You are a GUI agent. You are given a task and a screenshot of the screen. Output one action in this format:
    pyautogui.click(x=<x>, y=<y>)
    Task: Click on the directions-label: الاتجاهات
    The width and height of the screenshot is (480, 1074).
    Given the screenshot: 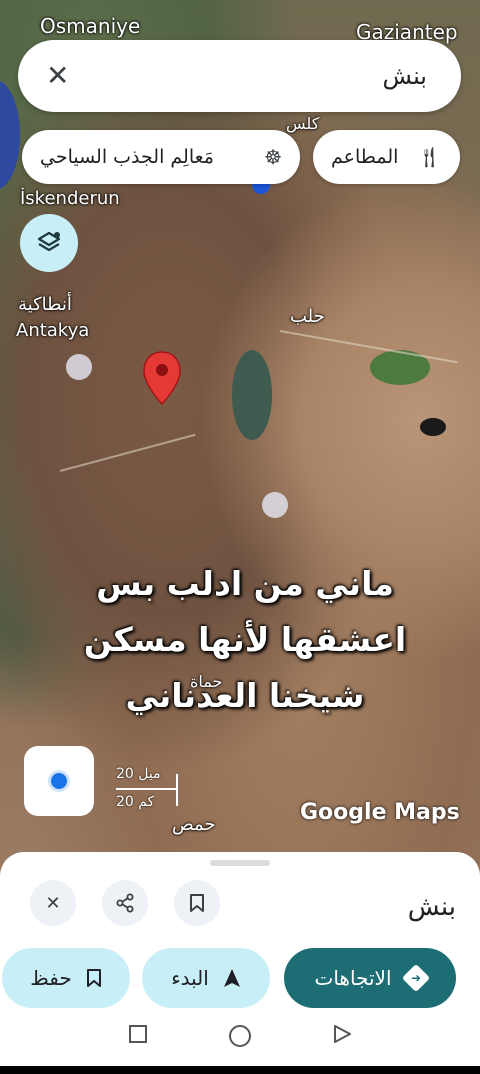 What is the action you would take?
    pyautogui.click(x=353, y=978)
    